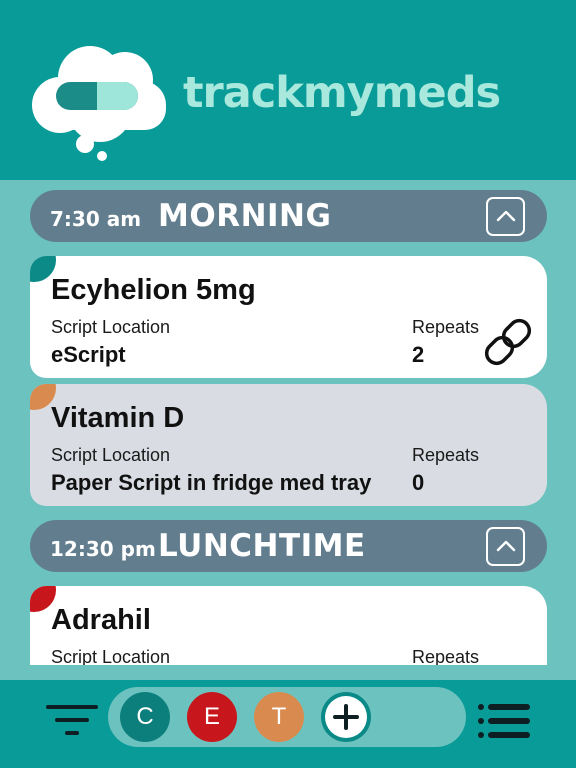 The height and width of the screenshot is (768, 576). Describe the element at coordinates (288, 625) in the screenshot. I see `med-card-adrahil: Adrahil Script Location Repeats` at that location.